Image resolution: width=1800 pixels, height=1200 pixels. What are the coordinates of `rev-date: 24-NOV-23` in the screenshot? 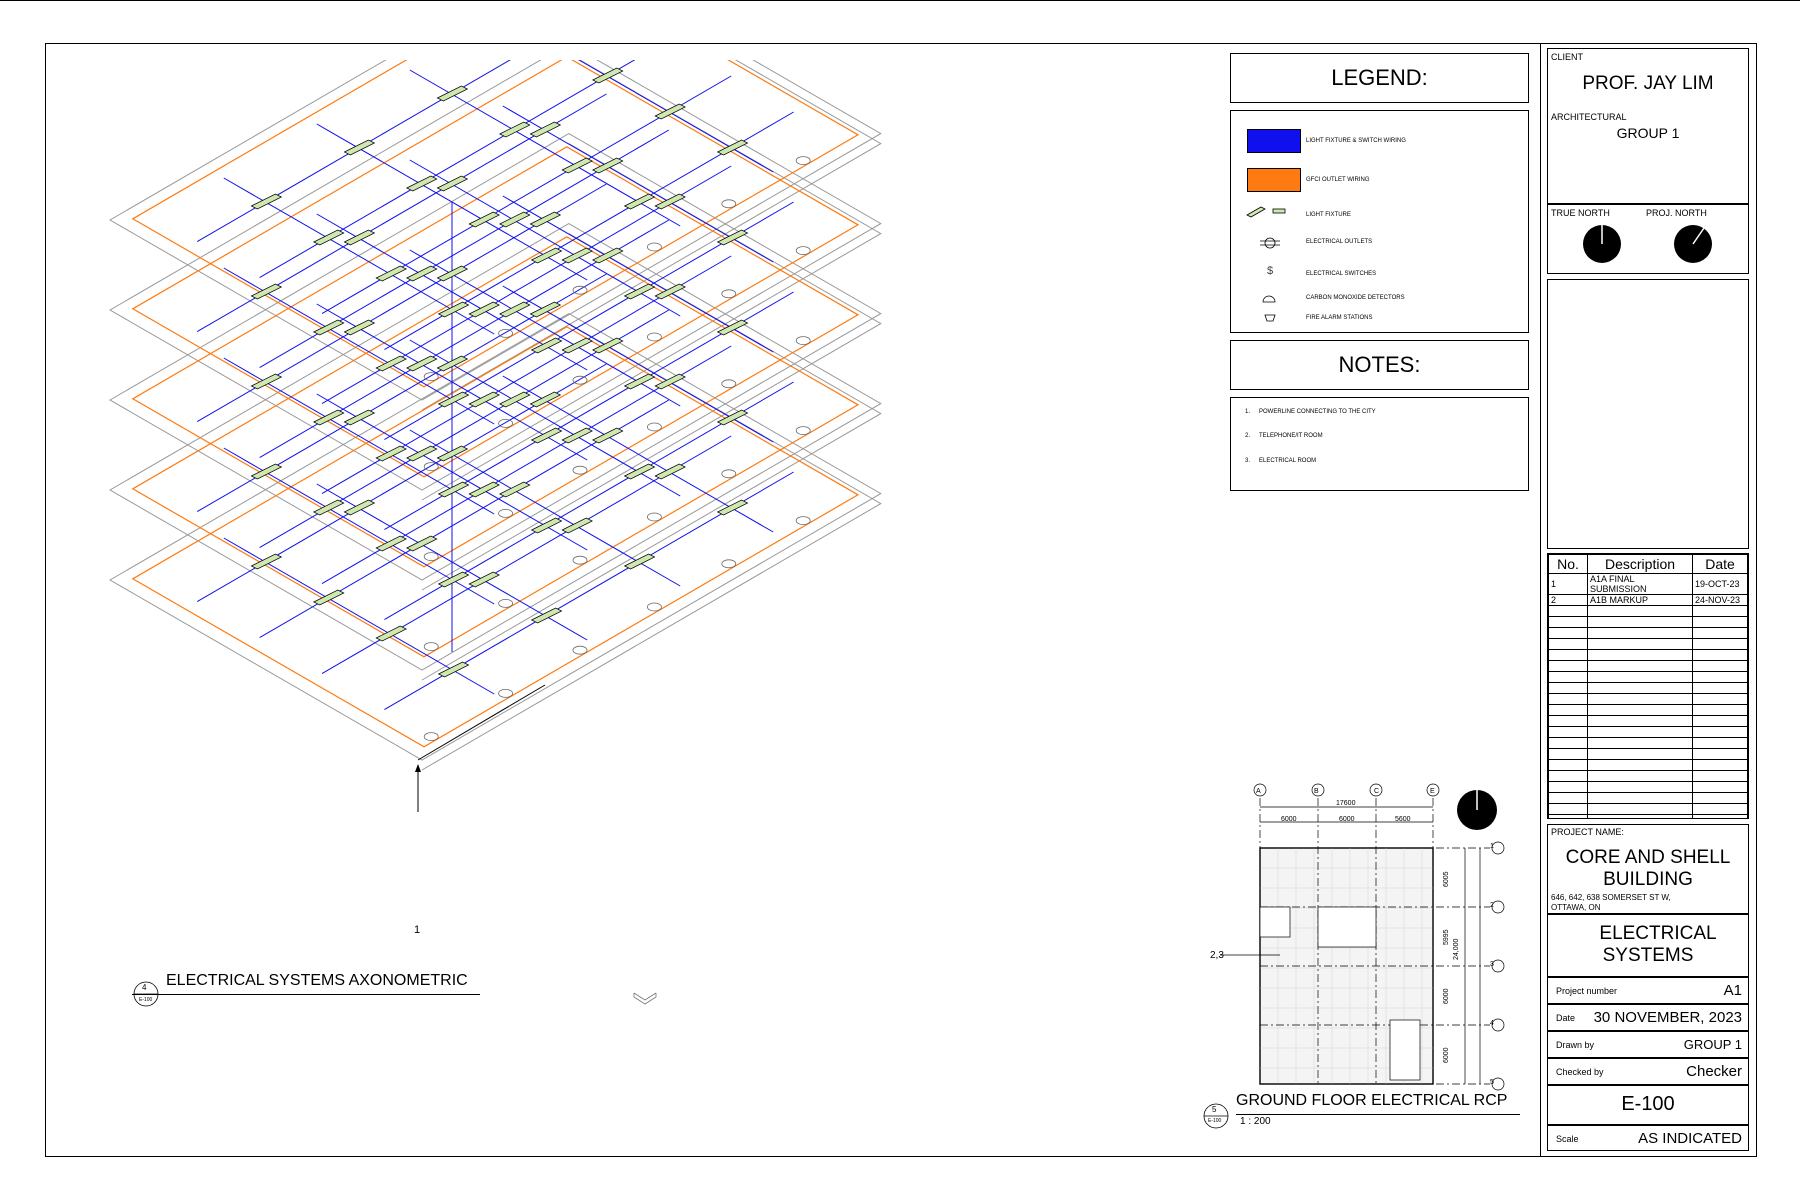 It's located at (1720, 600).